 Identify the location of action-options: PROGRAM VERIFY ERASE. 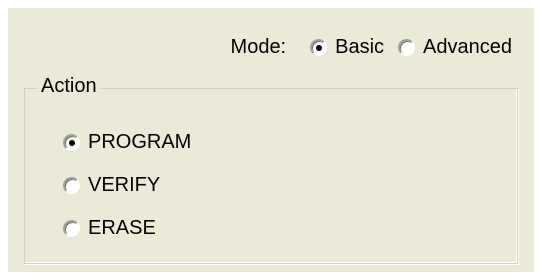
(127, 185).